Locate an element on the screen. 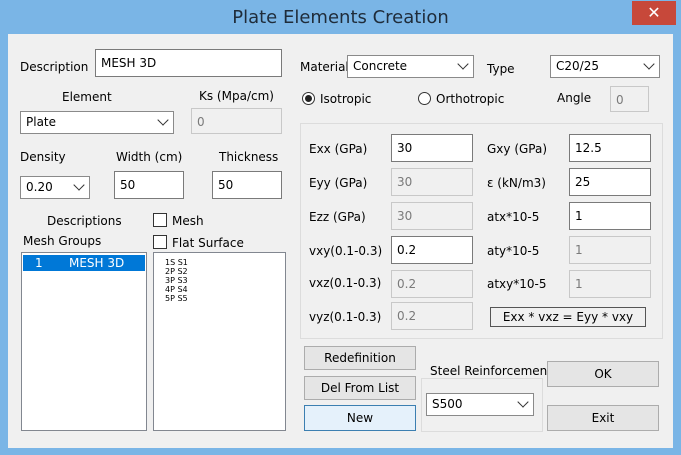 The image size is (681, 455). description-input: MESH 3D is located at coordinates (188, 63).